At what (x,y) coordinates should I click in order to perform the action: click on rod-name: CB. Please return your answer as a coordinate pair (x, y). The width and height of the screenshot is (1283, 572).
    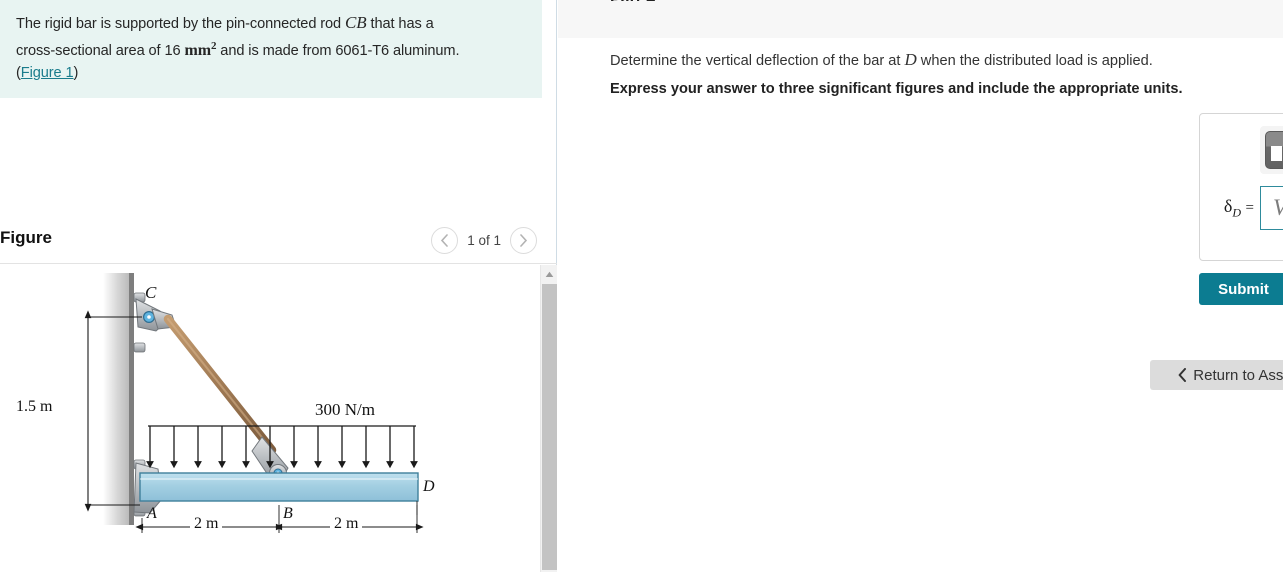
    Looking at the image, I should click on (356, 22).